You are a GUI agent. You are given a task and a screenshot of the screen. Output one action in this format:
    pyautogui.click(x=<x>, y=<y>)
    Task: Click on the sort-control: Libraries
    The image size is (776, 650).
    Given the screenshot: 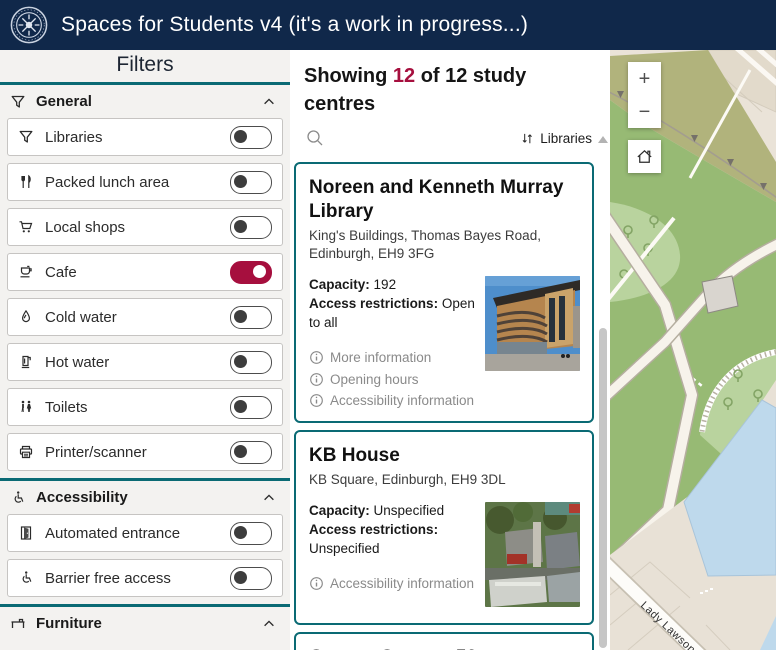 What is the action you would take?
    pyautogui.click(x=556, y=138)
    